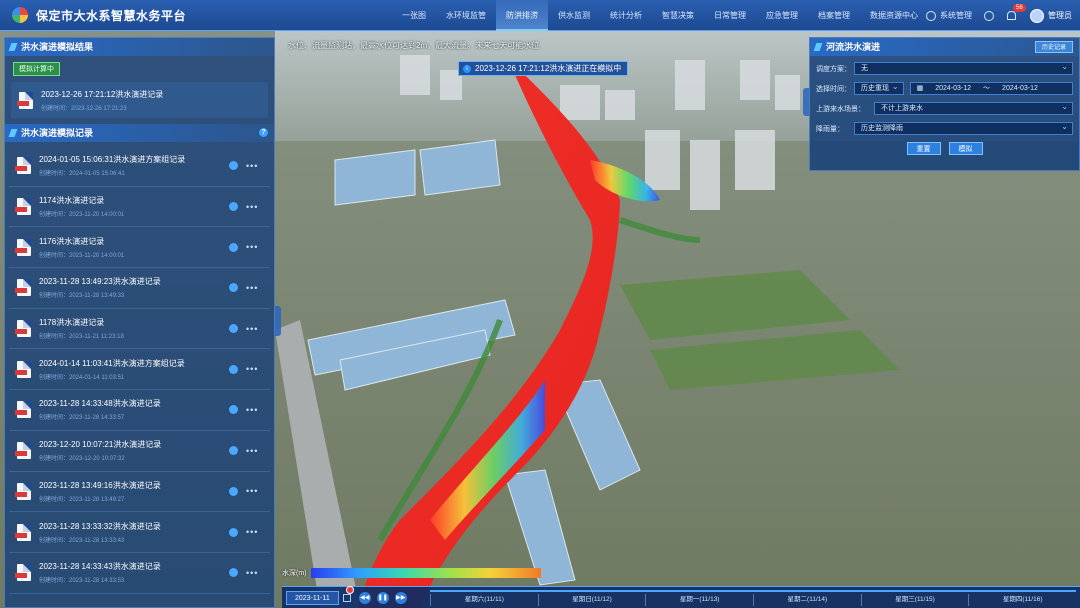  What do you see at coordinates (72, 201) in the screenshot?
I see `record-title: 1174洪水演进记录` at bounding box center [72, 201].